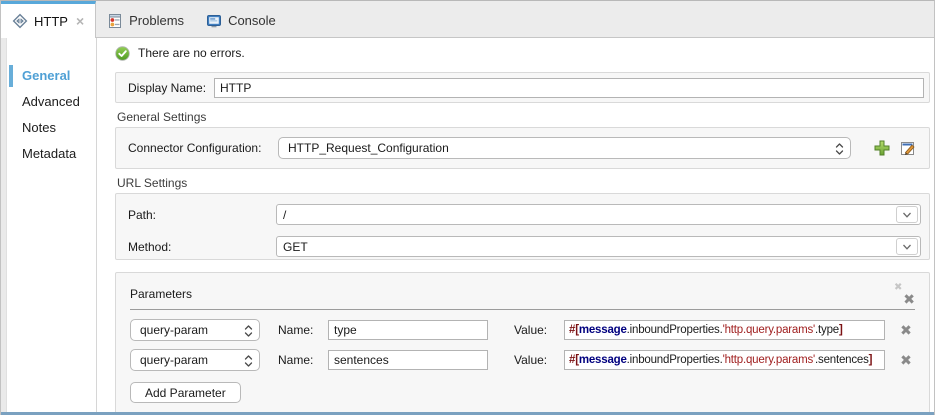 Image resolution: width=935 pixels, height=415 pixels. I want to click on display-name-input, so click(569, 87).